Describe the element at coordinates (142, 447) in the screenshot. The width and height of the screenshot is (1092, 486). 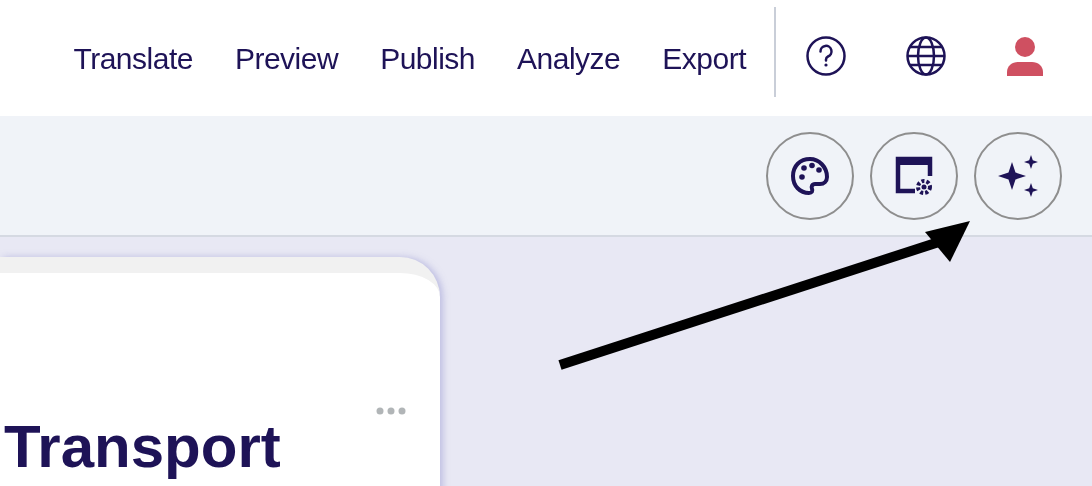
I see `card-title: Transport` at that location.